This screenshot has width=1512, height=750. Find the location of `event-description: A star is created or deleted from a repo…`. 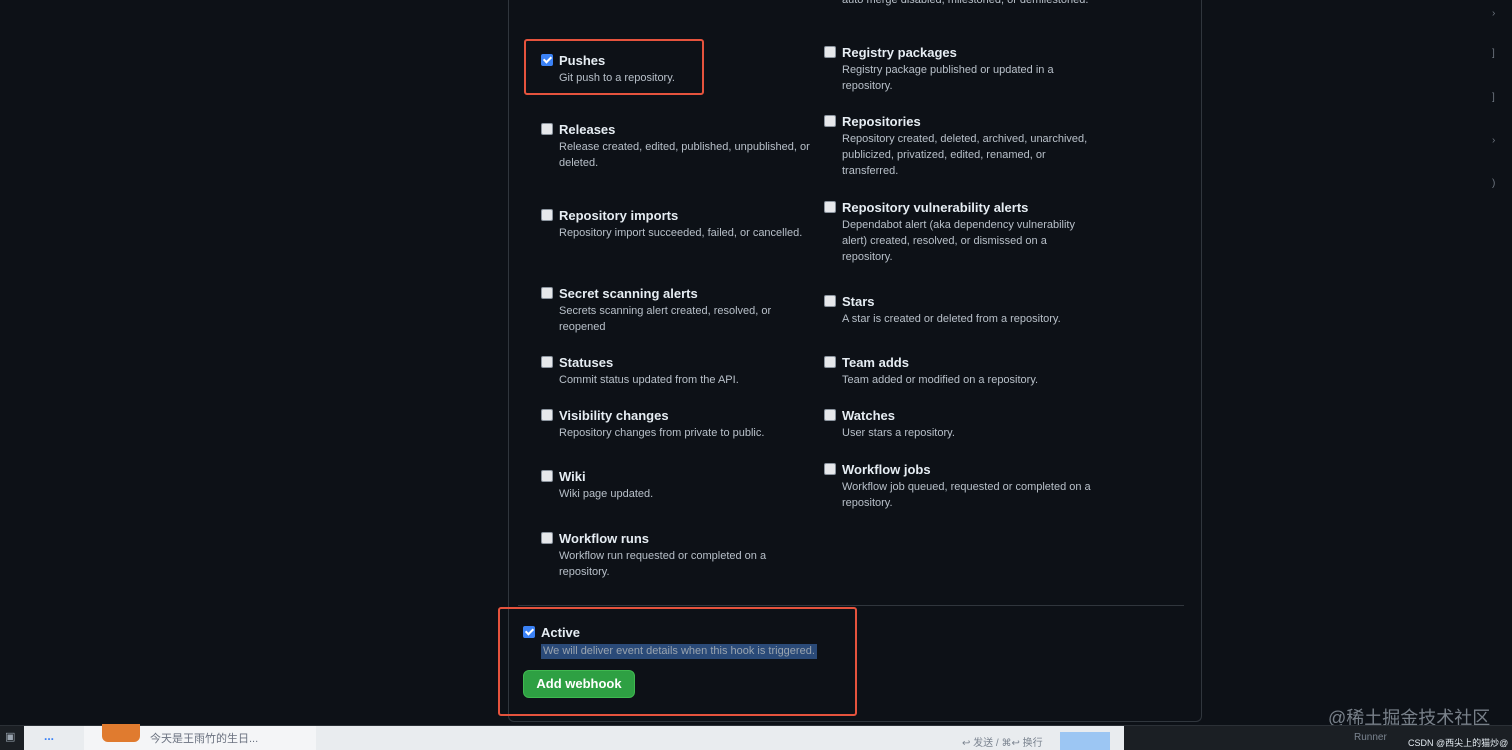

event-description: A star is created or deleted from a repo… is located at coordinates (951, 319).